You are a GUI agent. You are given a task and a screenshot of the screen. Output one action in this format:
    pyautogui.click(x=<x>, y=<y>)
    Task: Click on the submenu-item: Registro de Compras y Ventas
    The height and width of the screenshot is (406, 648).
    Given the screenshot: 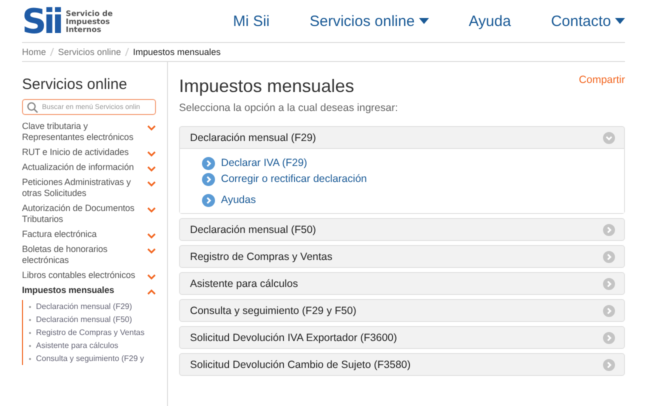 What is the action you would take?
    pyautogui.click(x=90, y=332)
    